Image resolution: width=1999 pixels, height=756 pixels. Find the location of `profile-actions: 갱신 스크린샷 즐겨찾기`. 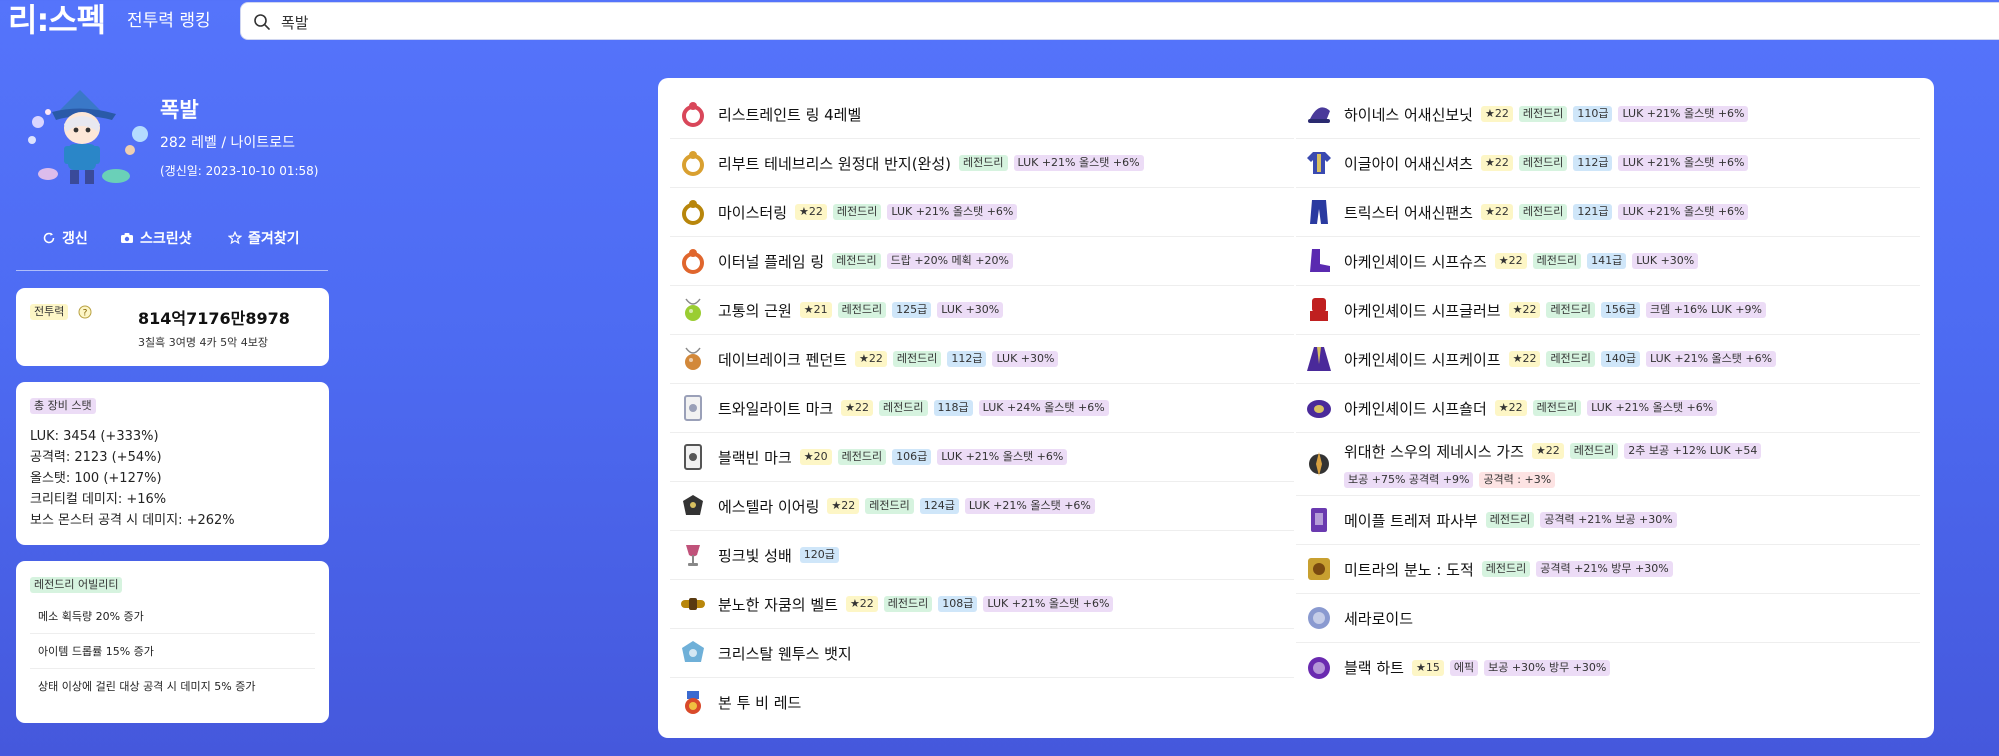

profile-actions: 갱신 스크린샷 즐겨찾기 is located at coordinates (172, 240).